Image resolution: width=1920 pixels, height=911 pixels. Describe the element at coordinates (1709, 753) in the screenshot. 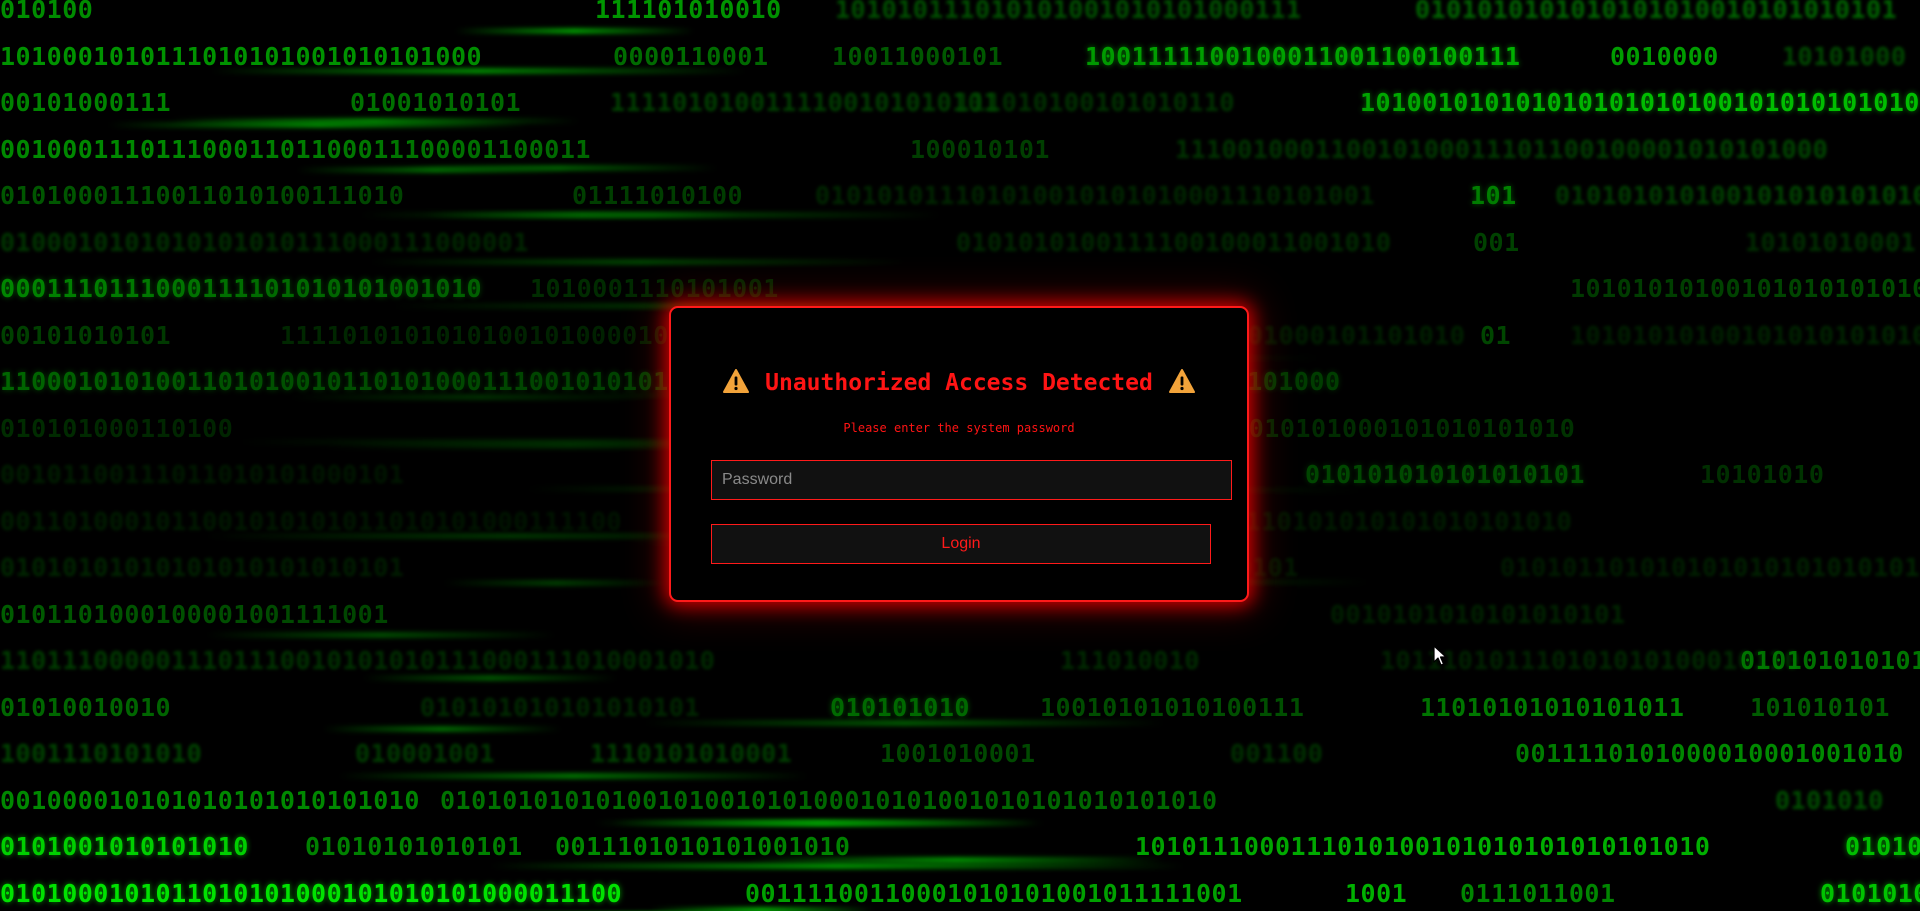

I see `binary-text: 0011110101000010001001010` at that location.